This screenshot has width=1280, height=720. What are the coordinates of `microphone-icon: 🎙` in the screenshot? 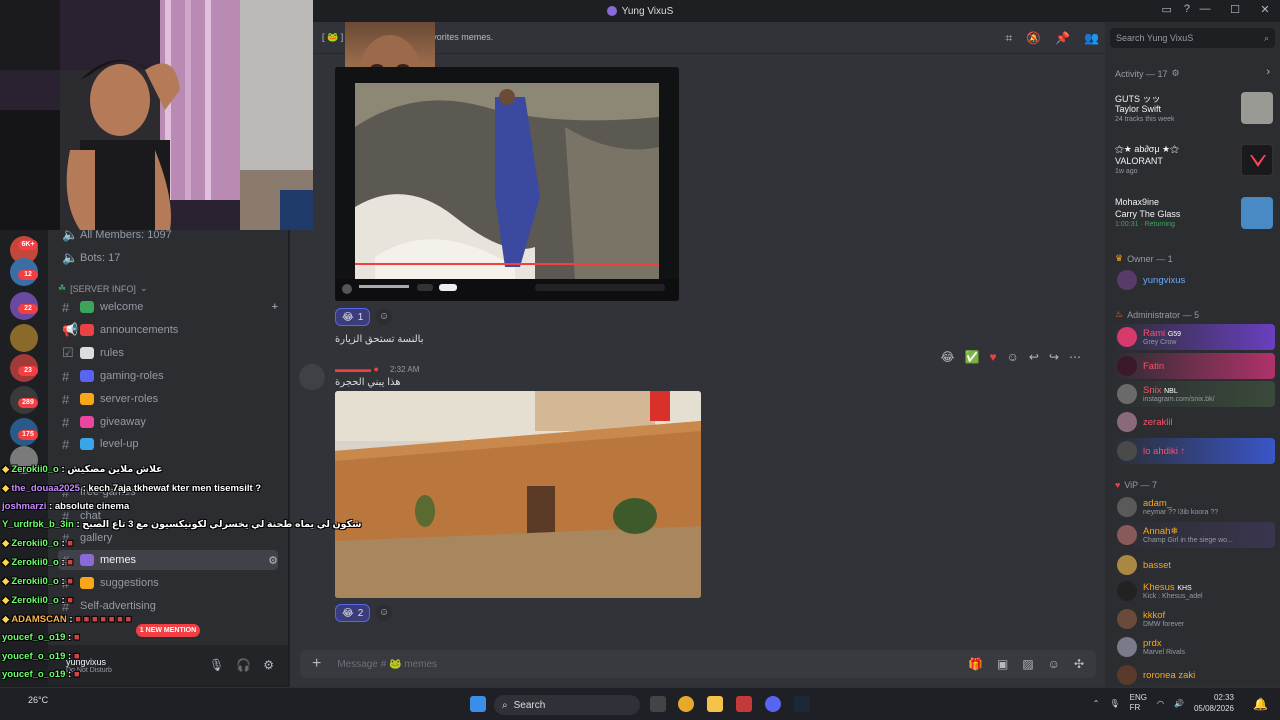 It's located at (216, 665).